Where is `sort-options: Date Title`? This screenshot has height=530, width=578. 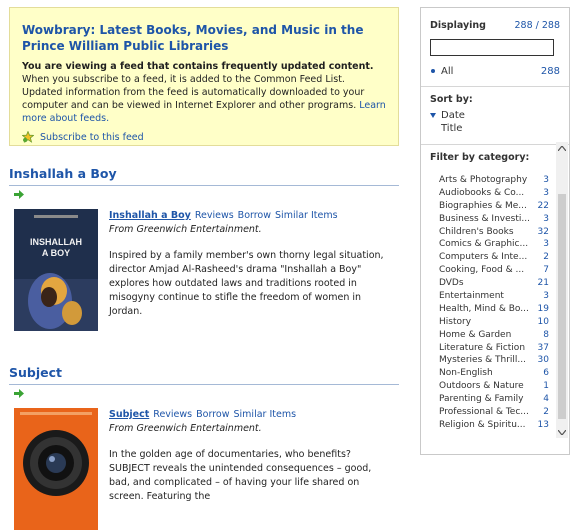 sort-options: Date Title is located at coordinates (495, 120).